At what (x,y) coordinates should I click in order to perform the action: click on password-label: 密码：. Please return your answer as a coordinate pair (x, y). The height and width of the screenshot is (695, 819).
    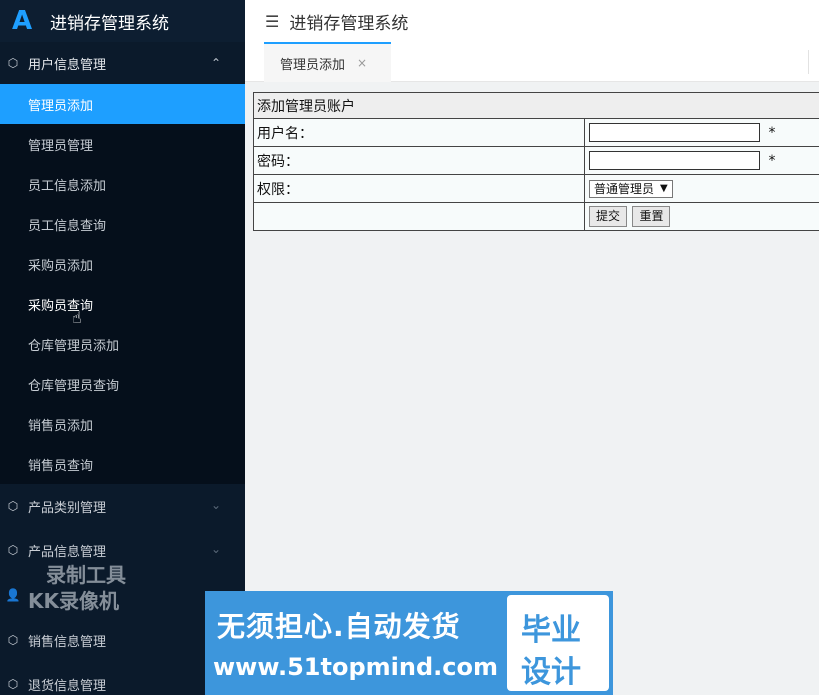
    Looking at the image, I should click on (419, 160).